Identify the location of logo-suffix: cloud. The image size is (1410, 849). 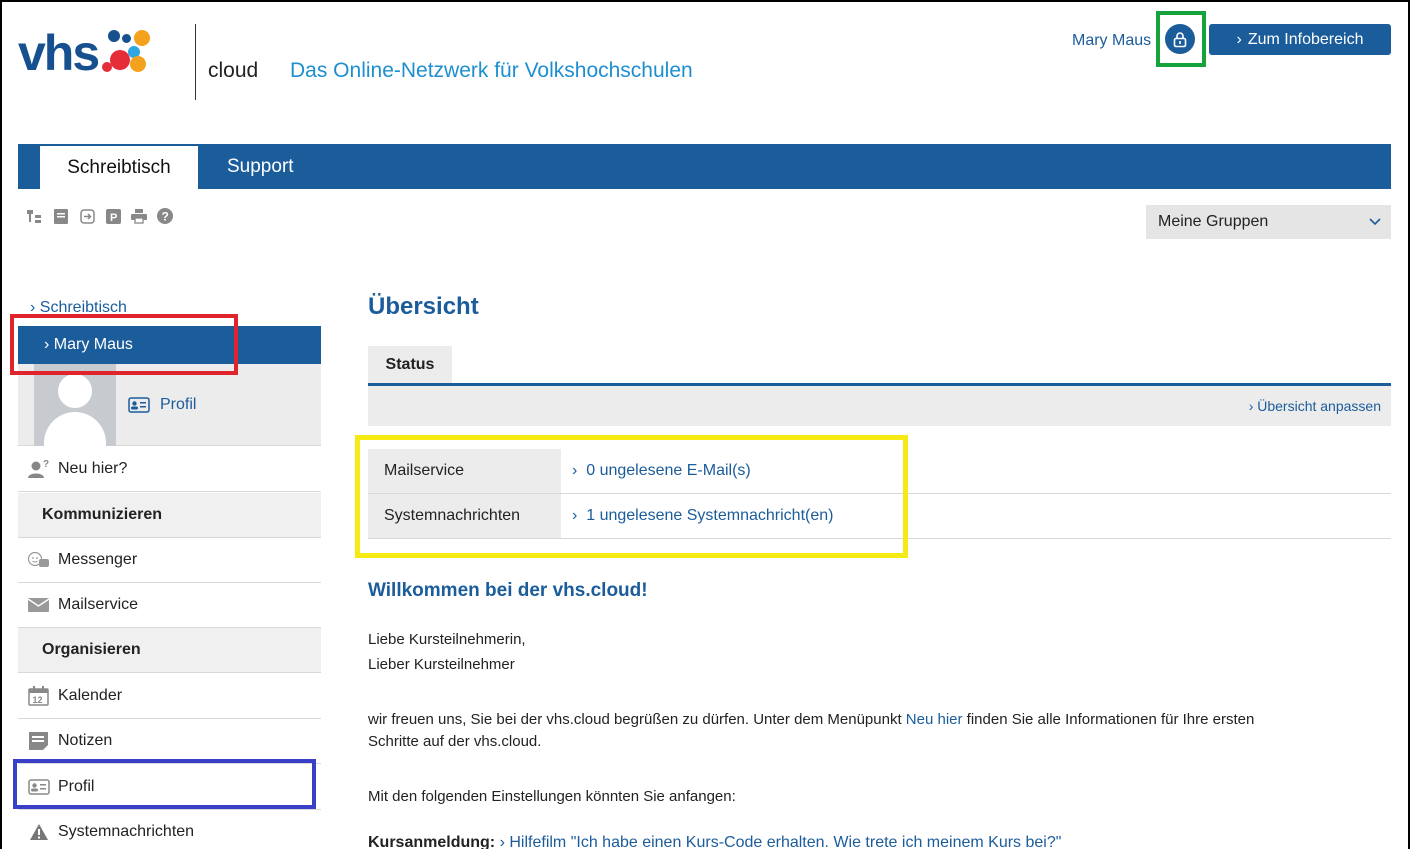
(233, 70).